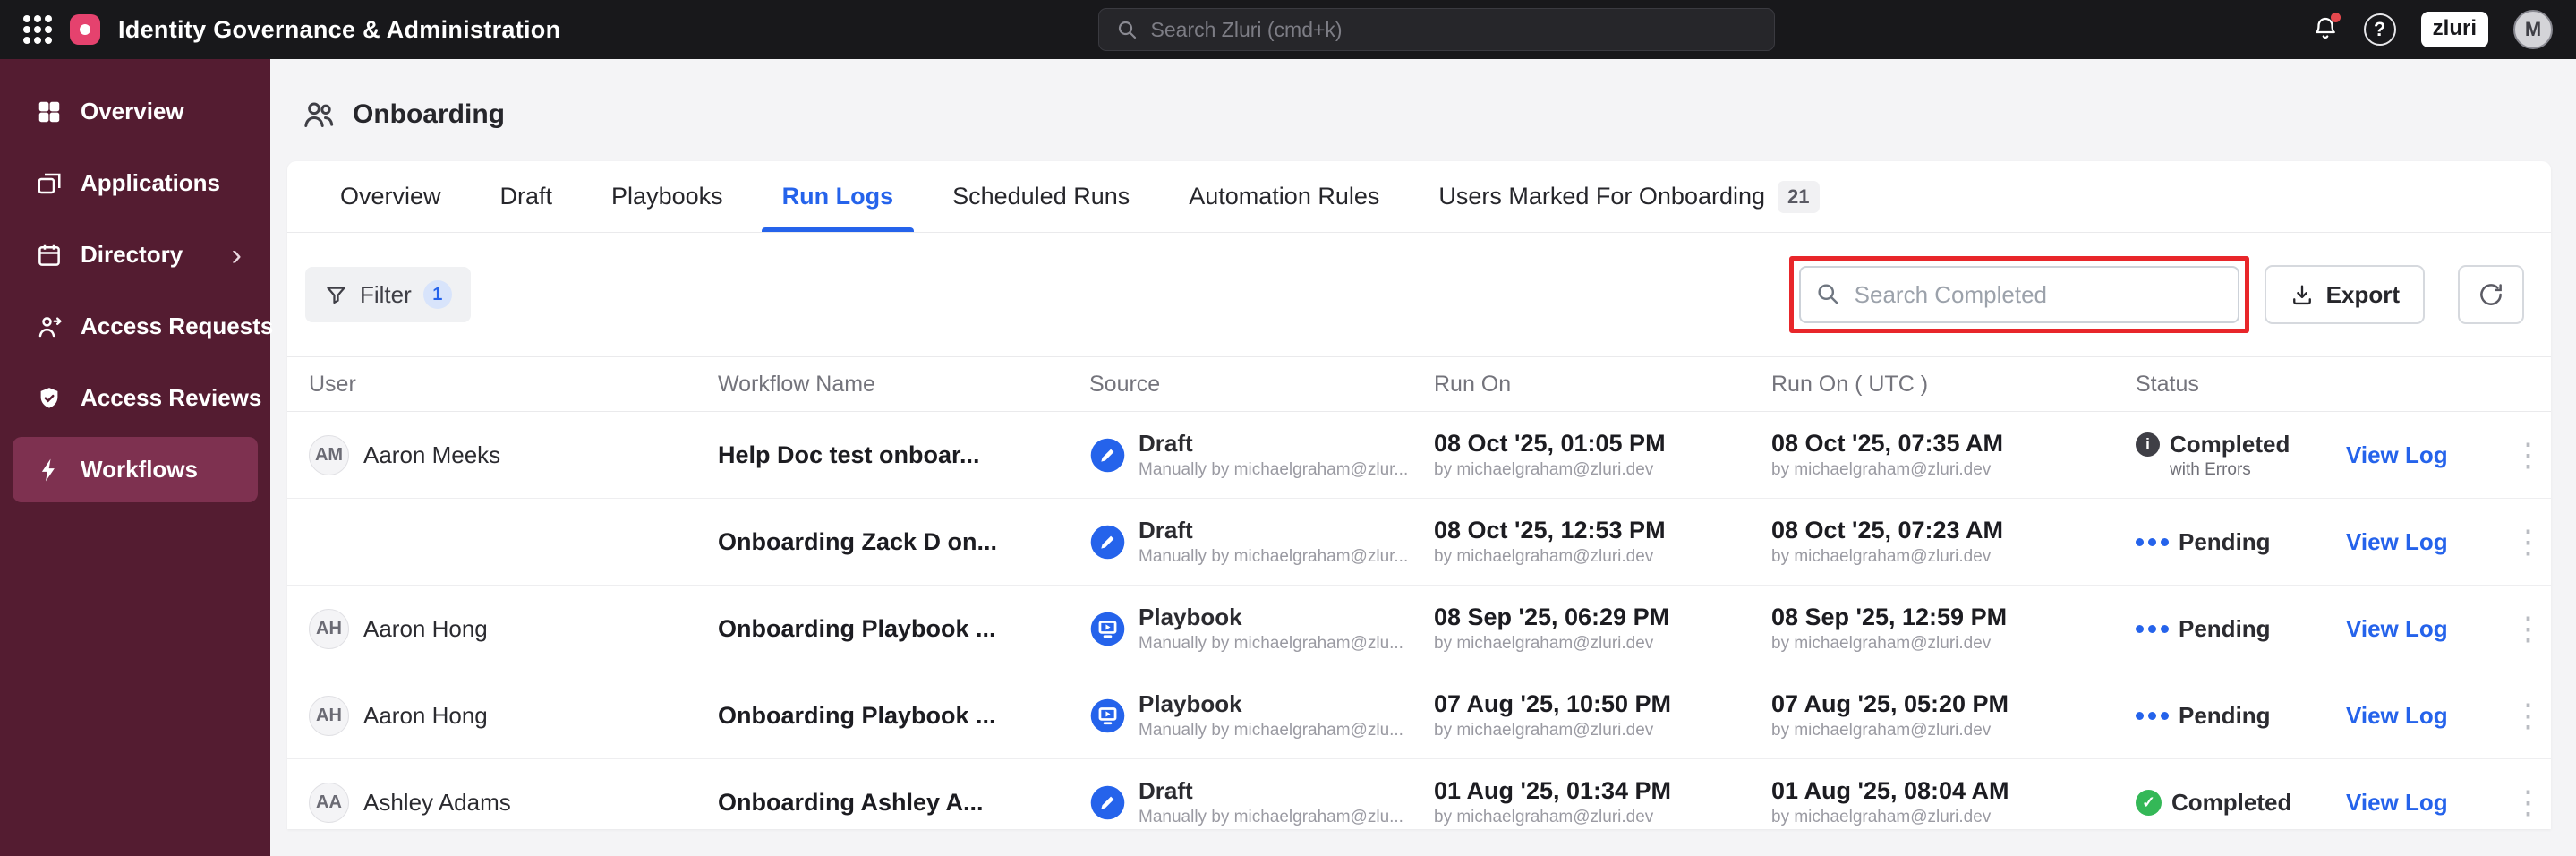  What do you see at coordinates (339, 29) in the screenshot?
I see `app-title: Identity Governance & Administration` at bounding box center [339, 29].